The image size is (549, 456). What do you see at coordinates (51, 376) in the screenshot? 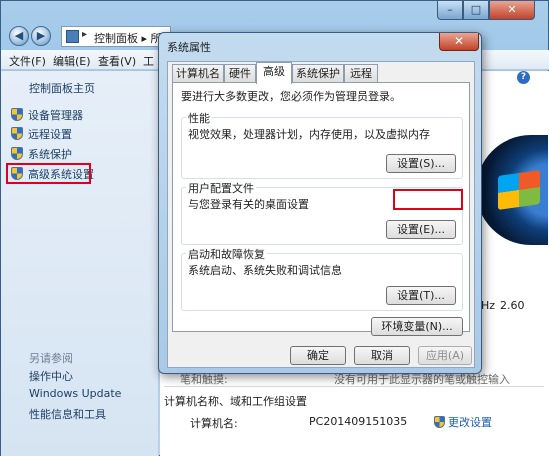
I see `see-also-action-center: 操作中心` at bounding box center [51, 376].